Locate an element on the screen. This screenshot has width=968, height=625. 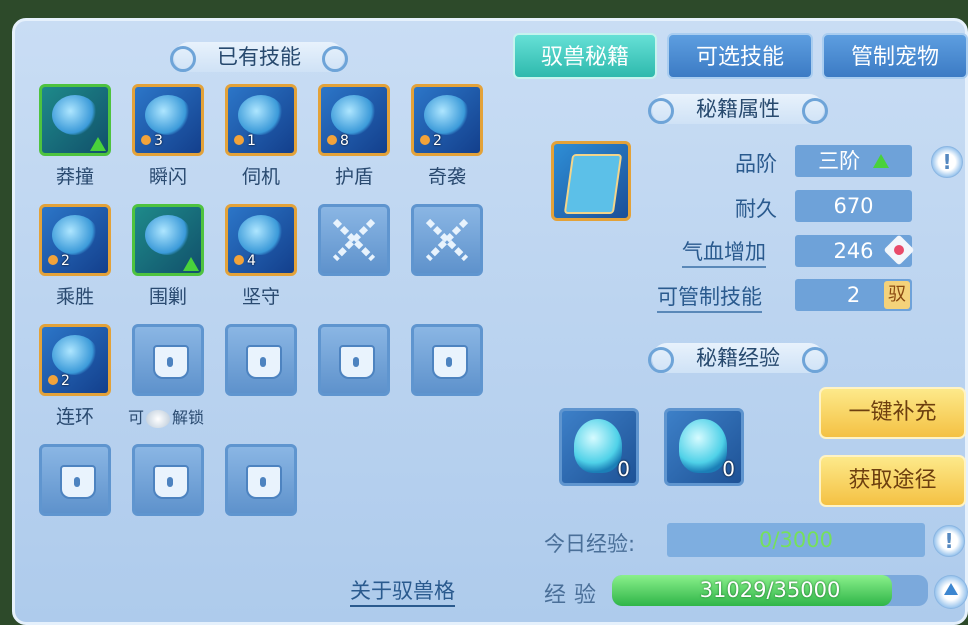
today-exp-info-icon: ! is located at coordinates (949, 541).